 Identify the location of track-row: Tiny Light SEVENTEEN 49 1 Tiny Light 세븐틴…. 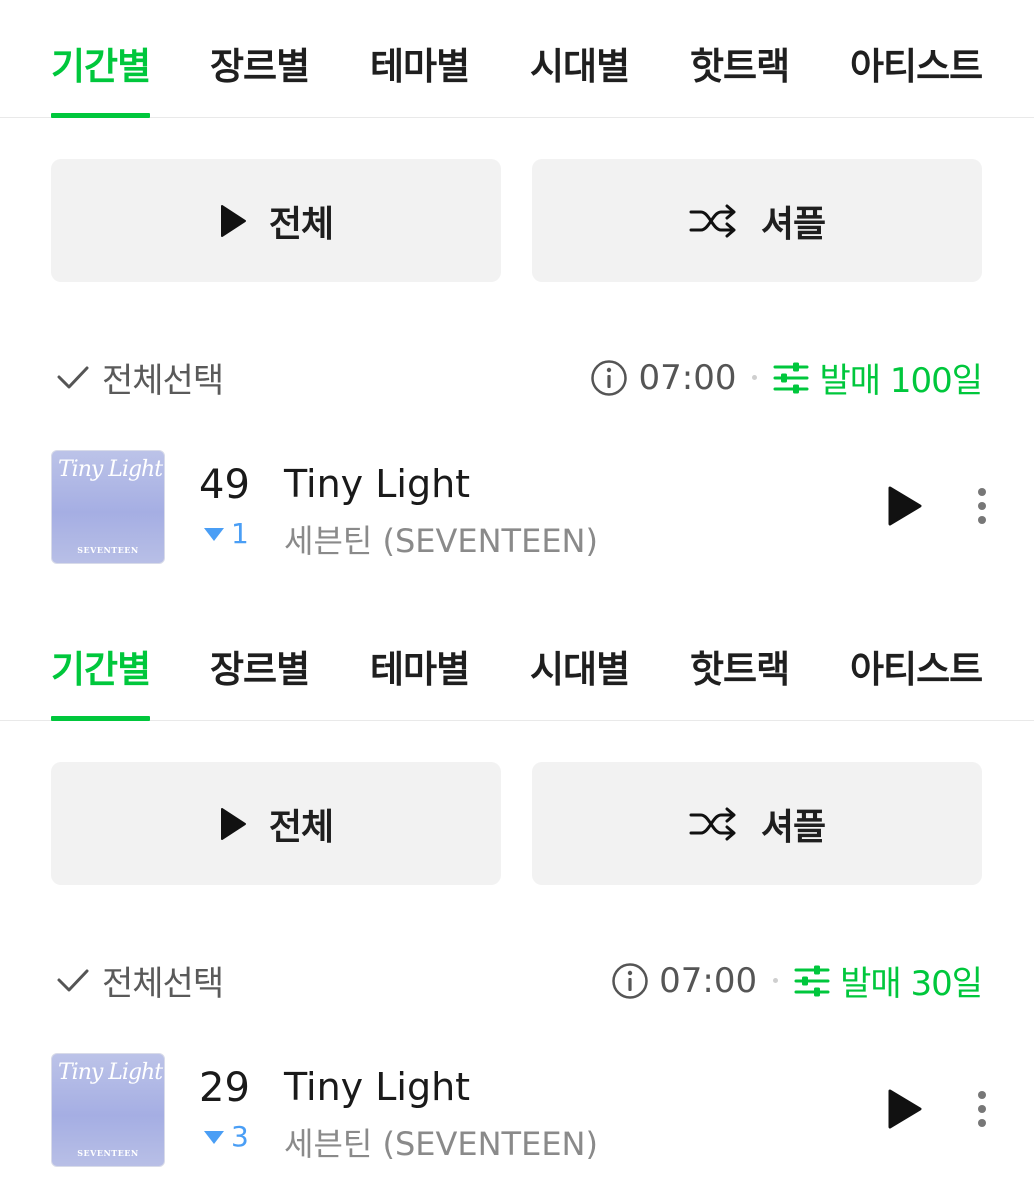
(522, 507).